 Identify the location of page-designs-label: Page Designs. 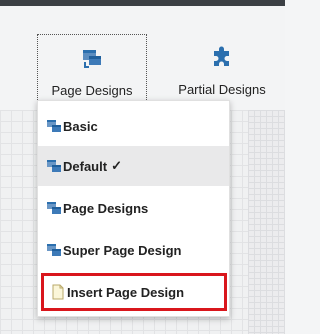
(92, 90).